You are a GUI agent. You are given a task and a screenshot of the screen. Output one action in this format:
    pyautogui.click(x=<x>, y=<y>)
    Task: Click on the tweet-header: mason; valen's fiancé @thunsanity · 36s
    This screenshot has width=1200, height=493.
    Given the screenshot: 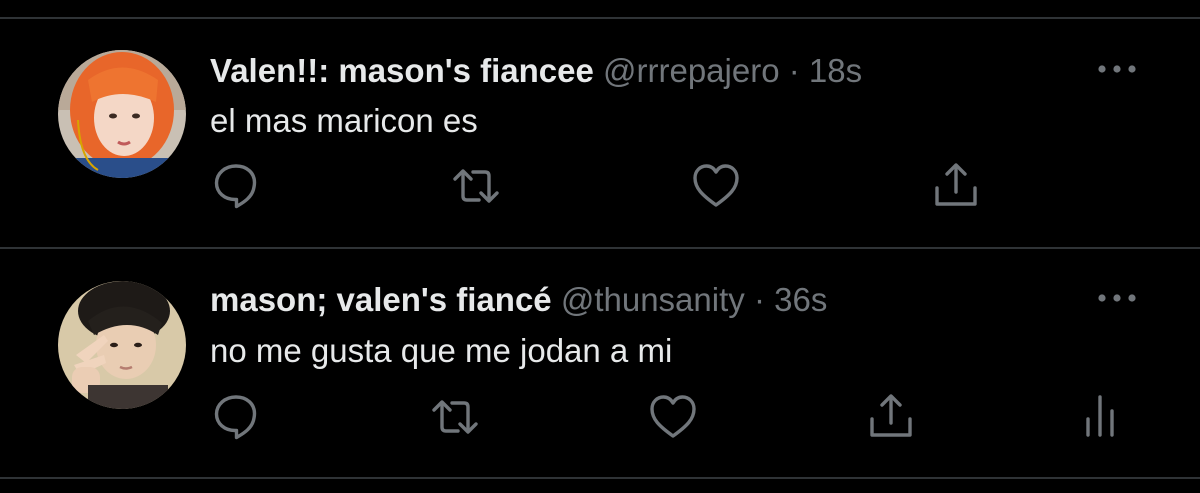 What is the action you would take?
    pyautogui.click(x=518, y=300)
    